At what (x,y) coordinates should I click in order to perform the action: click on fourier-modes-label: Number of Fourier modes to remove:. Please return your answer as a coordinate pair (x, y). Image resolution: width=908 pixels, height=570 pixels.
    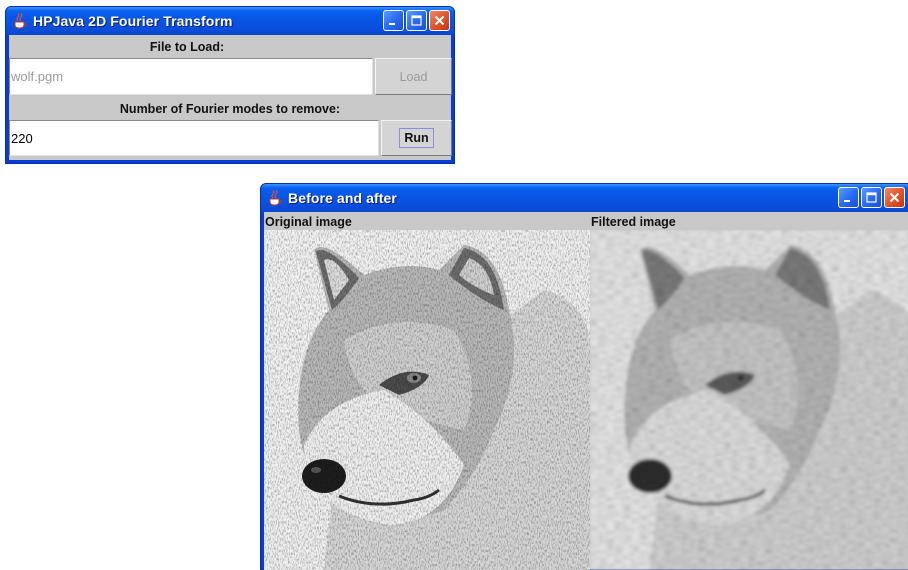
    Looking at the image, I should click on (230, 109).